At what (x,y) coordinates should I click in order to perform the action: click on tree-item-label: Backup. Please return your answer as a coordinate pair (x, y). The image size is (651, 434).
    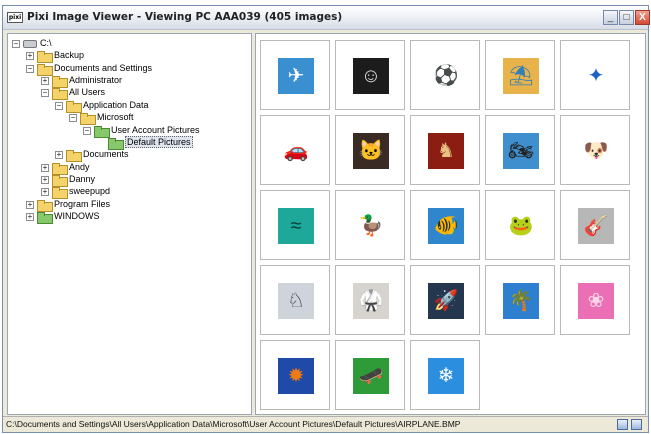
    Looking at the image, I should click on (69, 55).